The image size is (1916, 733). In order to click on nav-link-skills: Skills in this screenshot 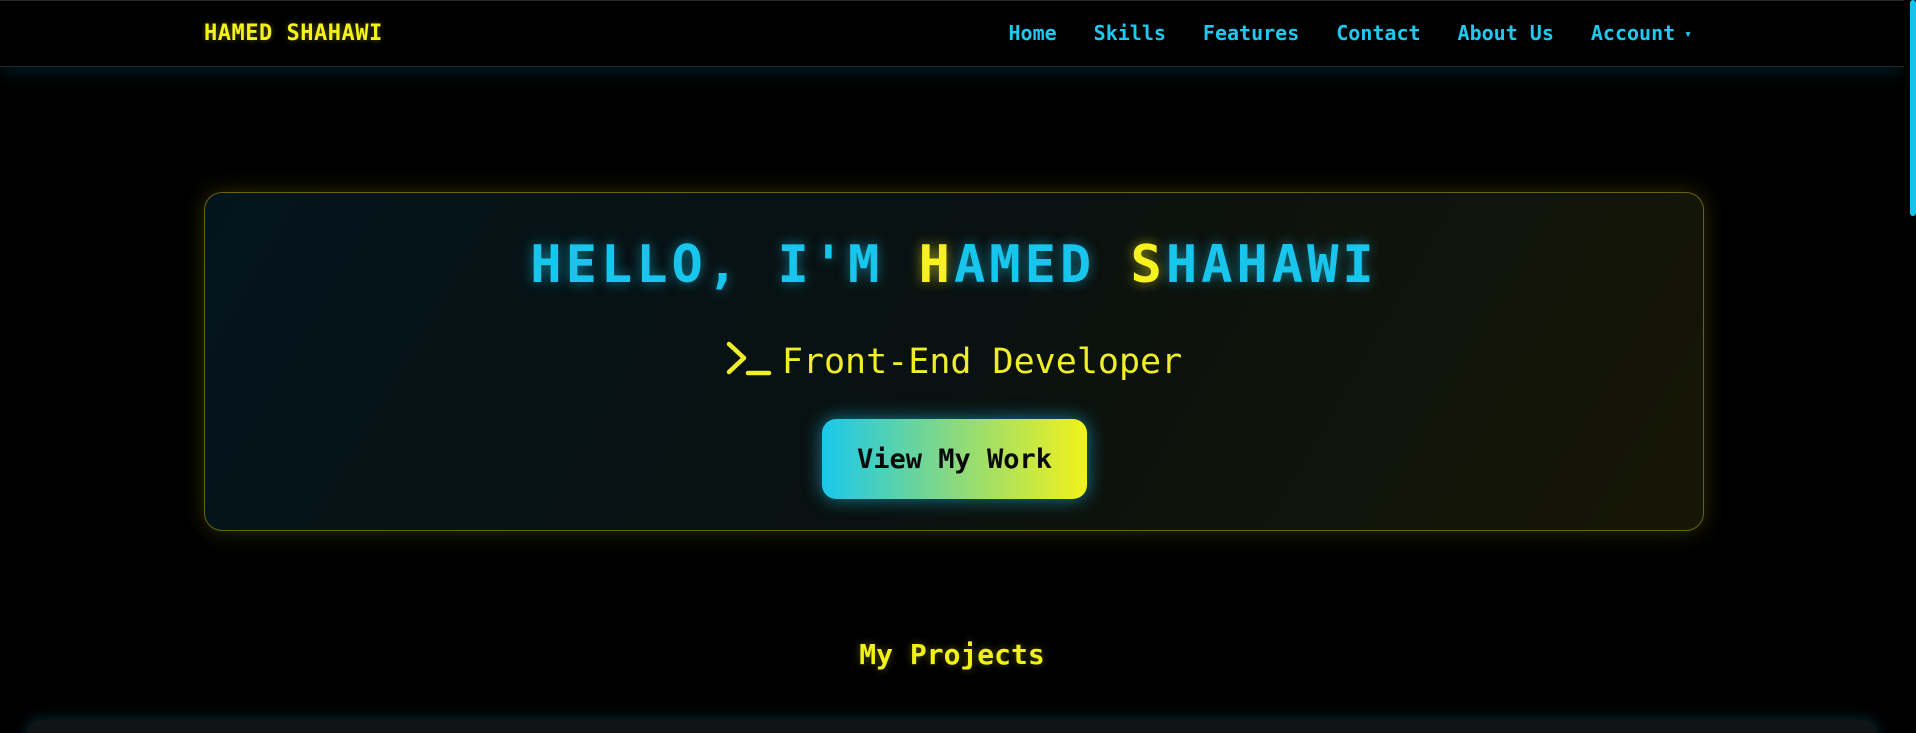, I will do `click(1130, 33)`.